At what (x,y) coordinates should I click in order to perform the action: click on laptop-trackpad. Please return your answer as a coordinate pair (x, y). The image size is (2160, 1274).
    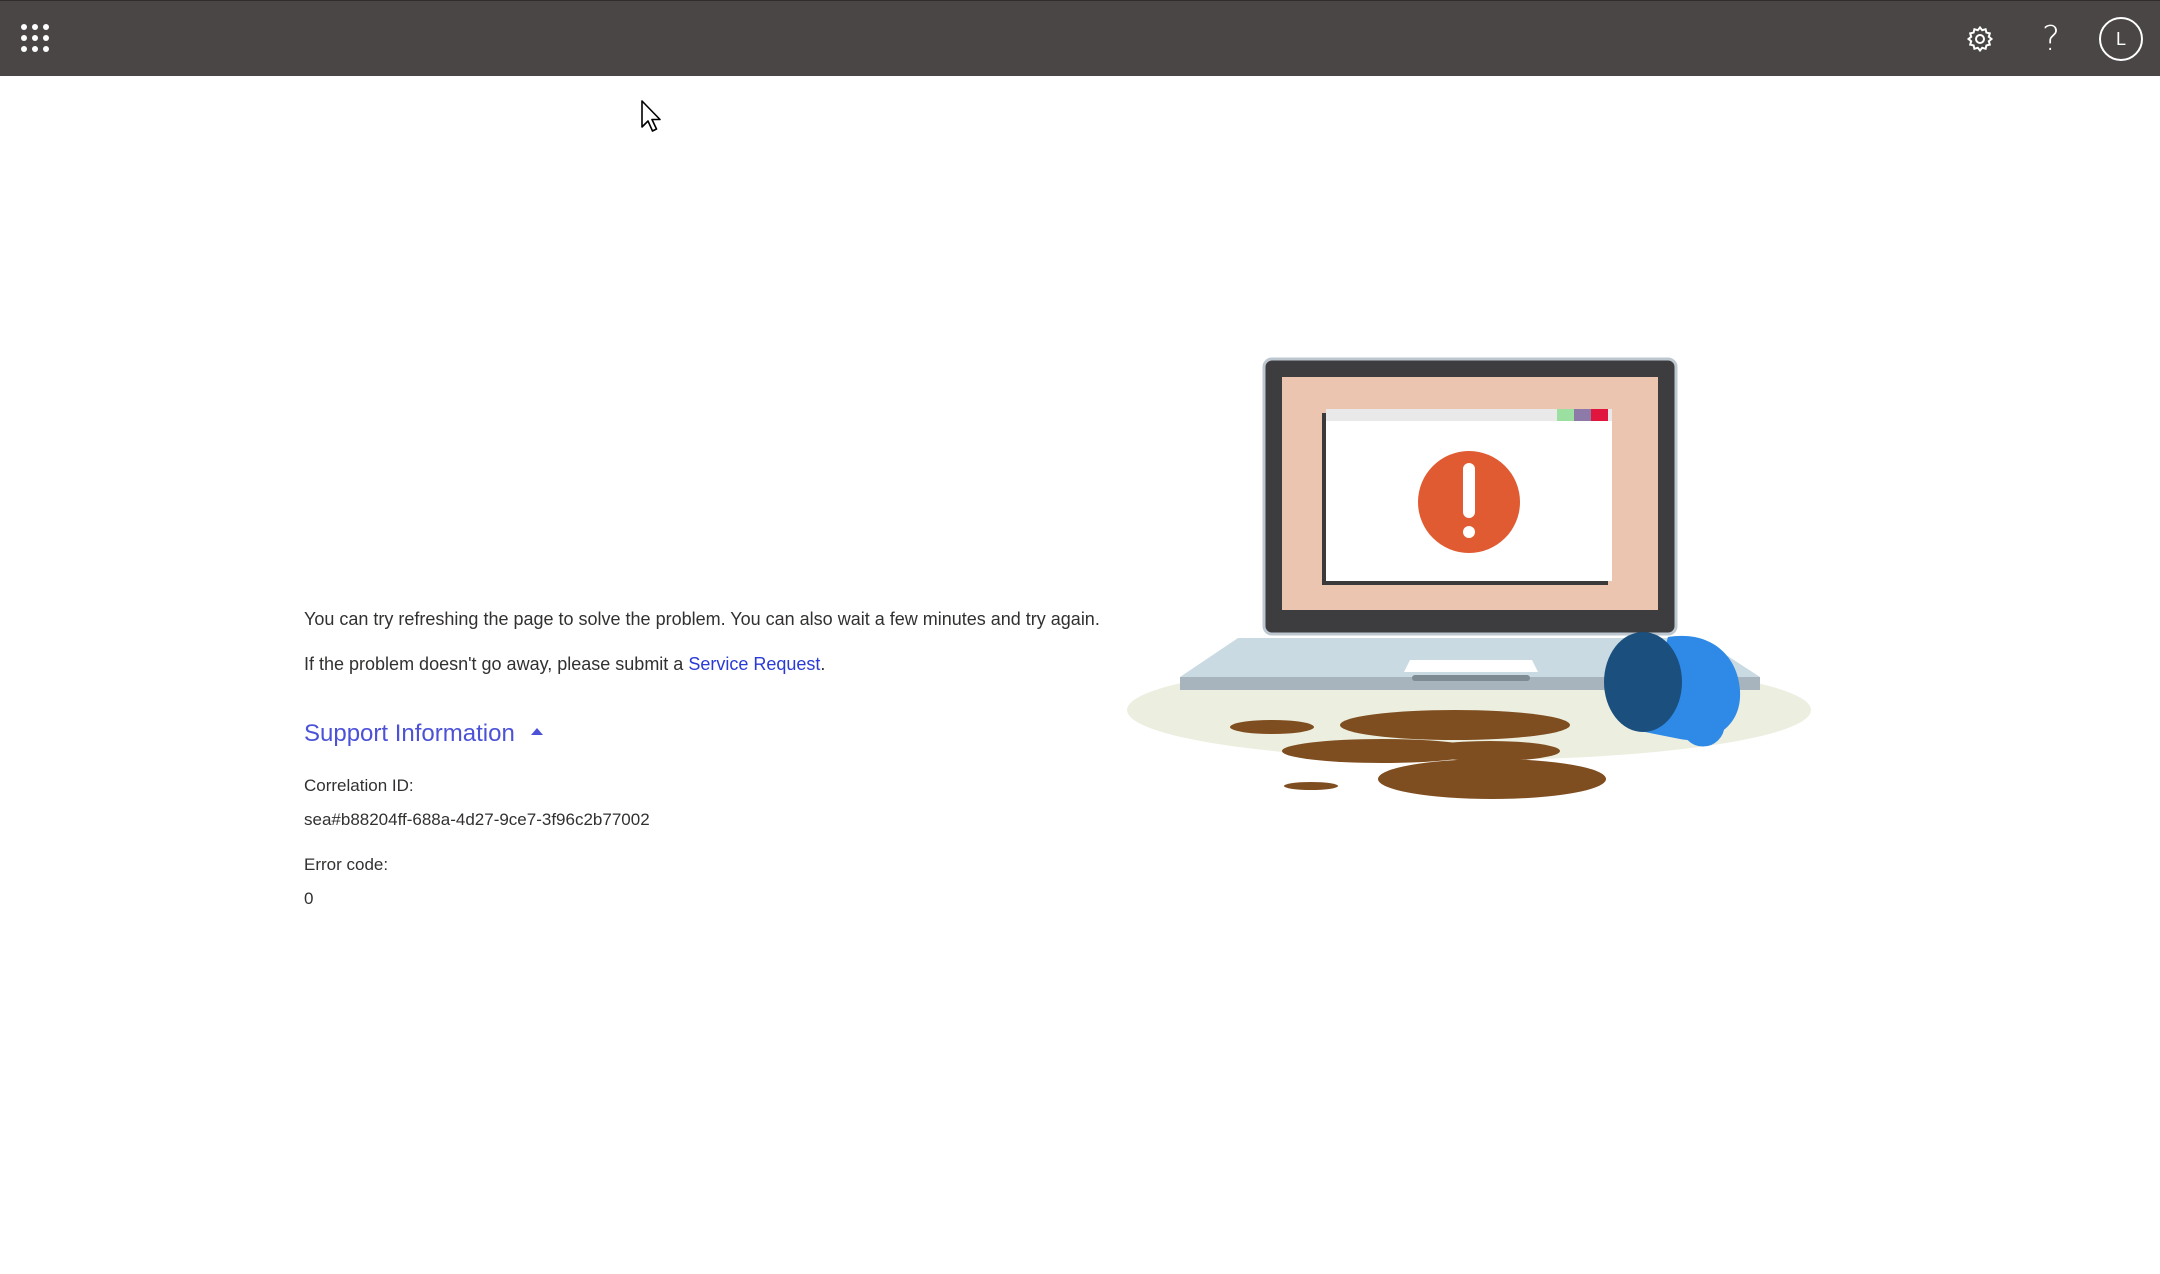
    Looking at the image, I should click on (1471, 666).